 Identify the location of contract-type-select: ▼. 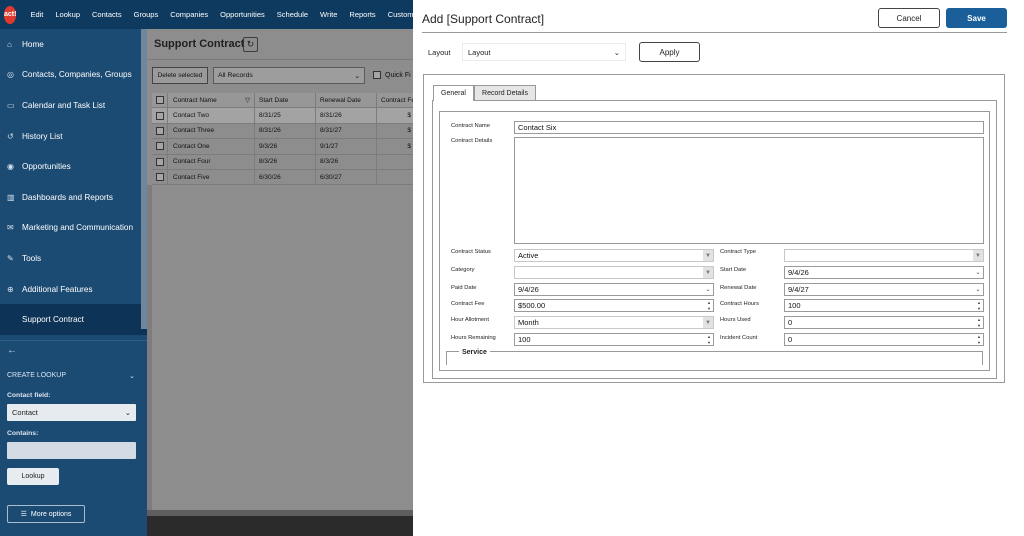
(884, 255).